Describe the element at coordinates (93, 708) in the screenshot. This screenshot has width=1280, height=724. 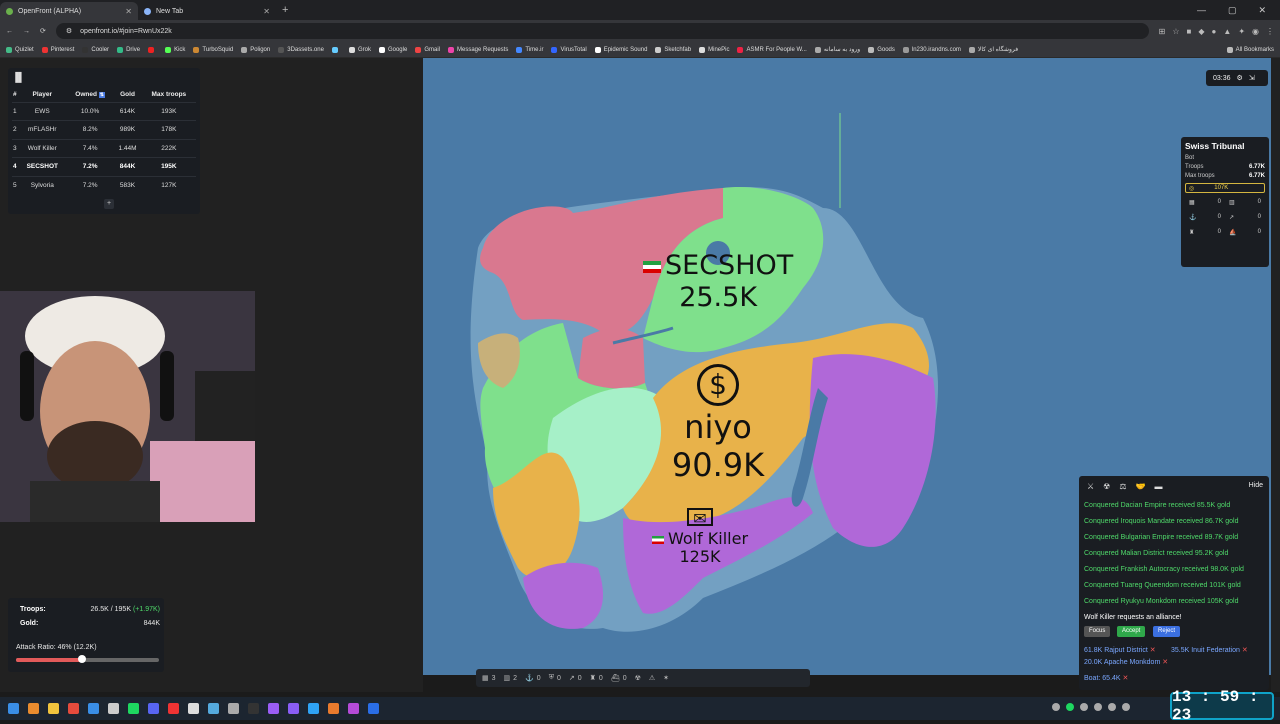
I see `telegram-icon` at that location.